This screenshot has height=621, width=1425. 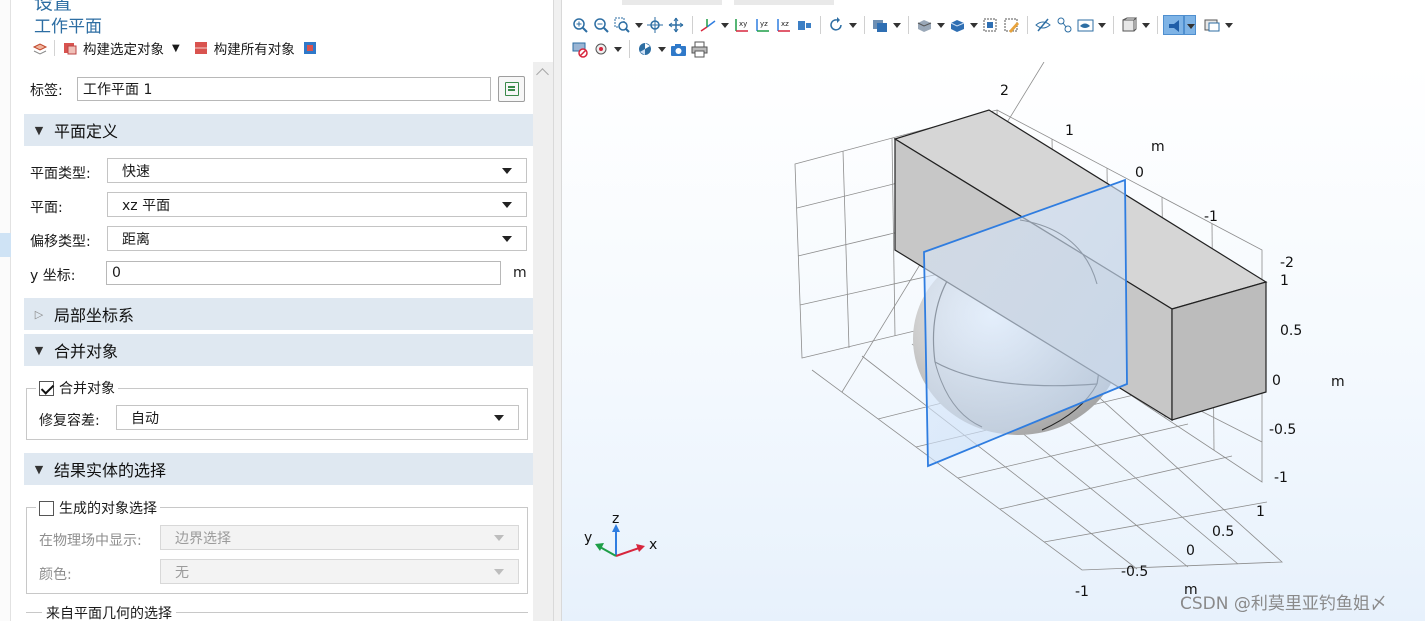 I want to click on zoom-extents-icon, so click(x=655, y=25).